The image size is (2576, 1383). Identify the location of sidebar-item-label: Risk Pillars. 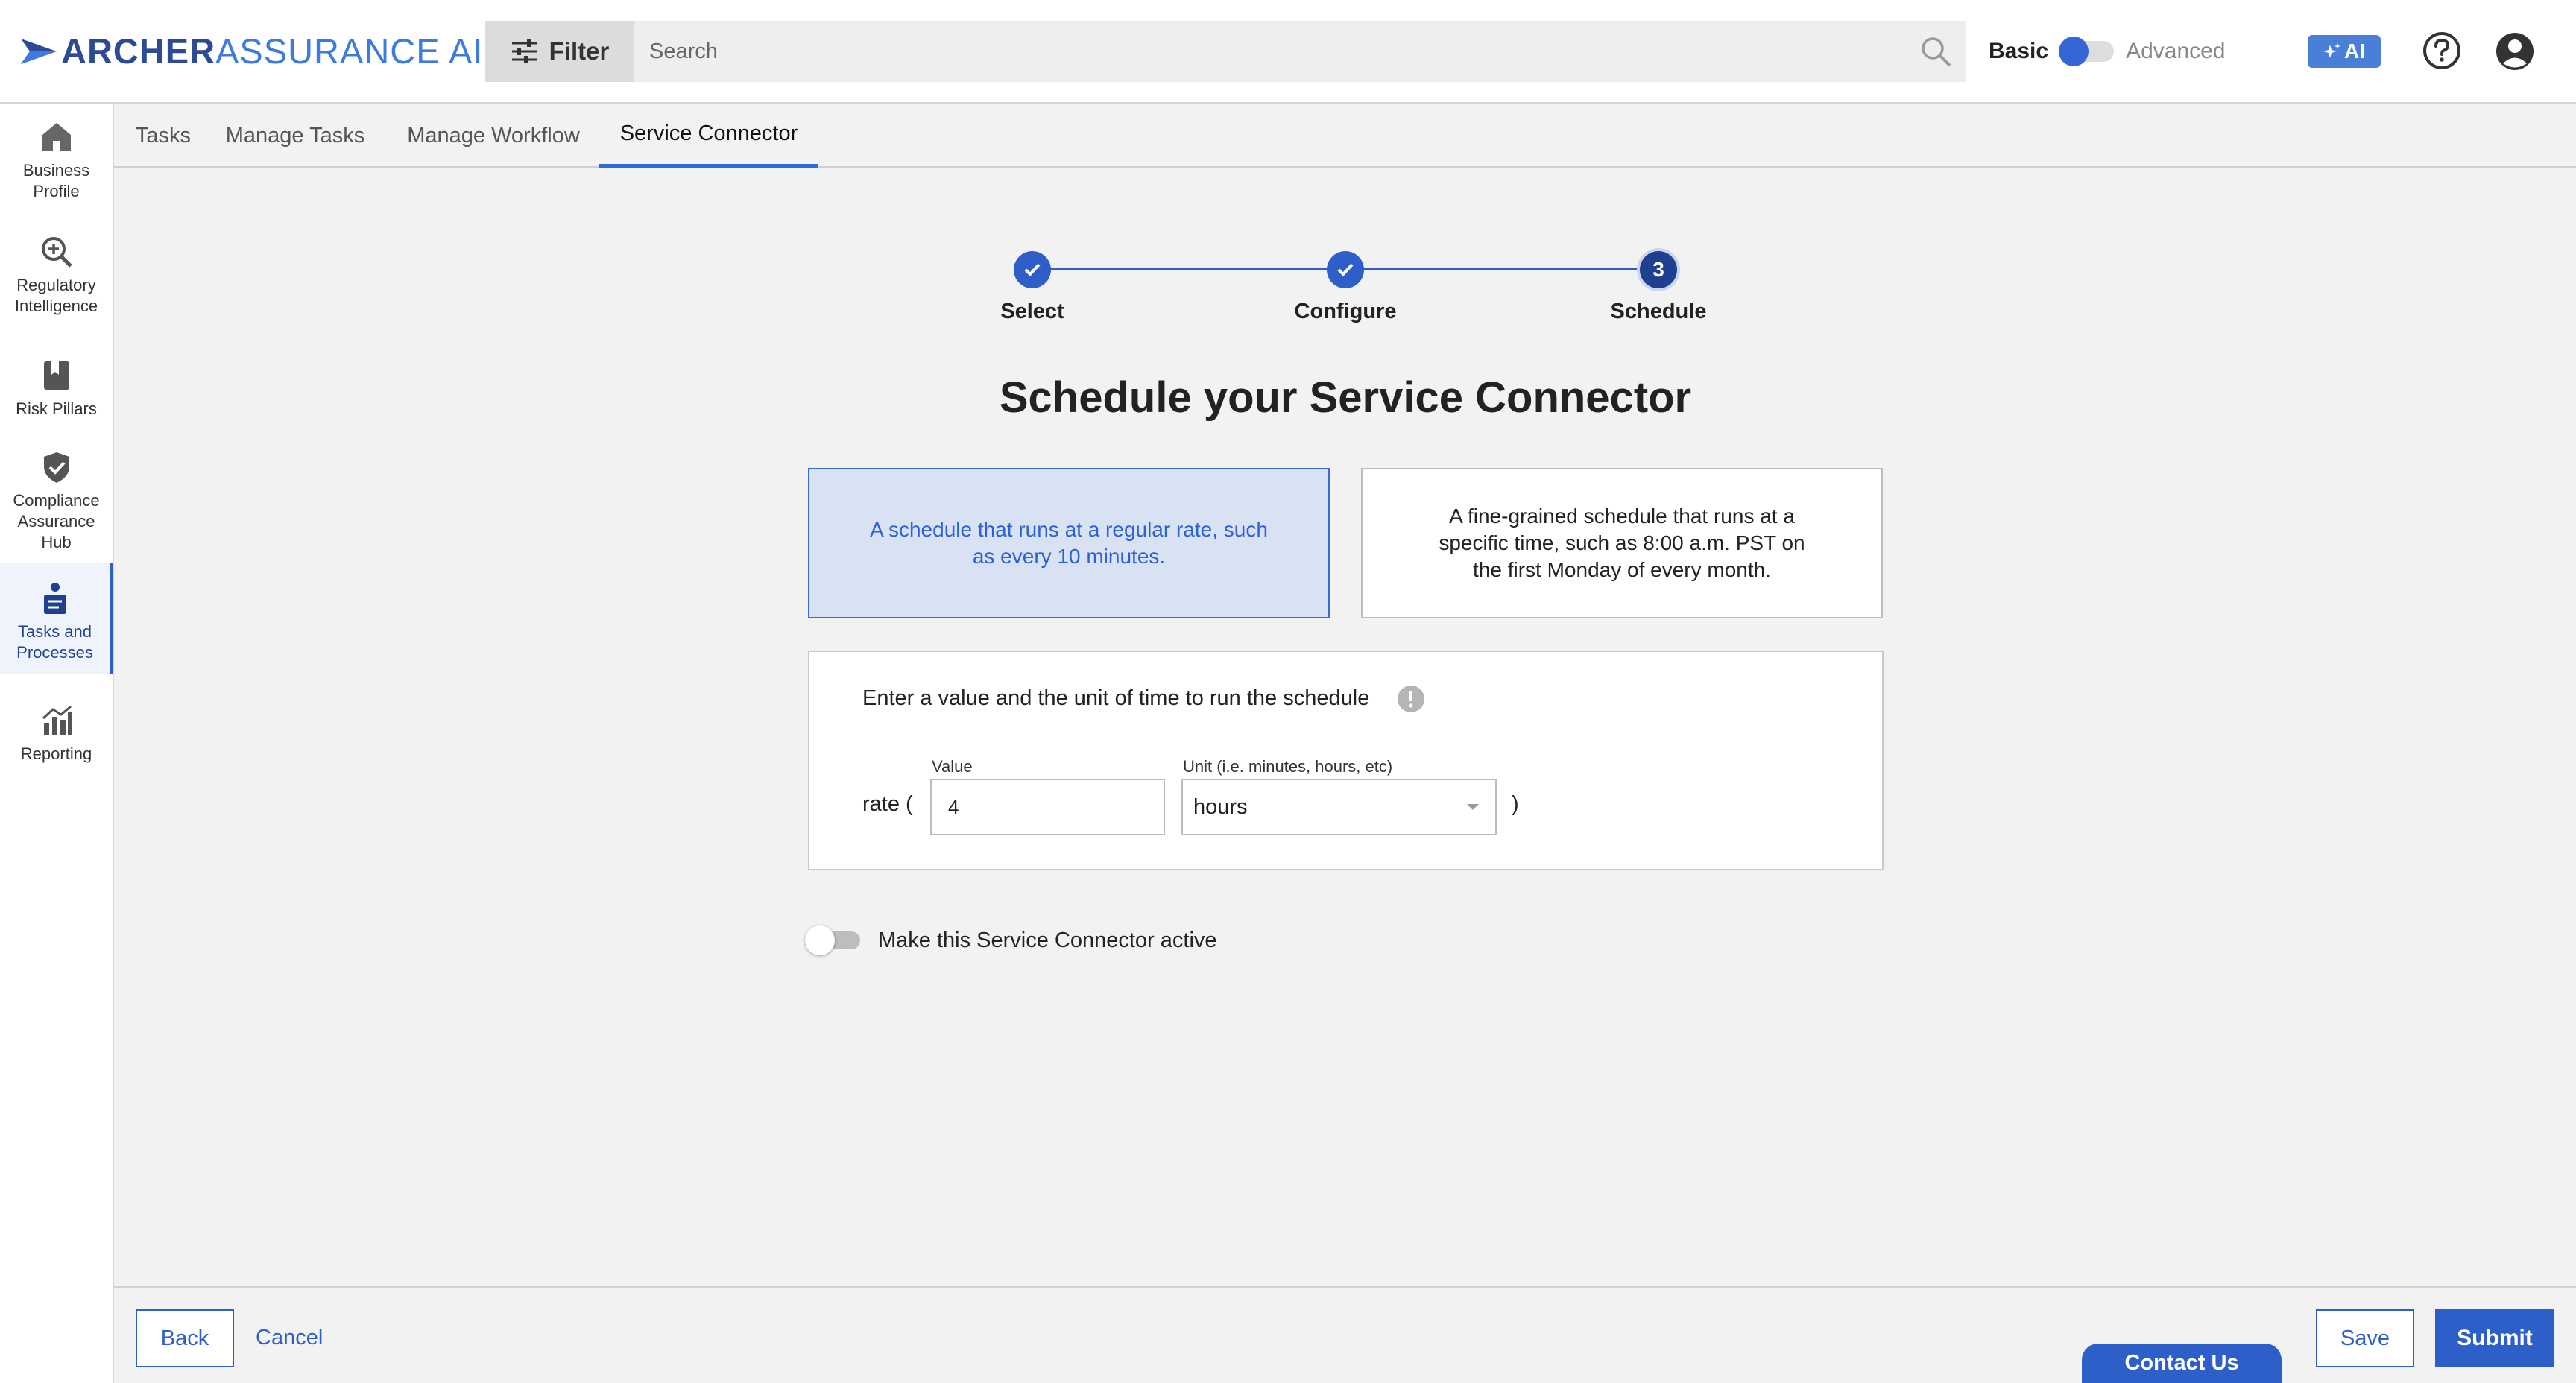
(56, 408).